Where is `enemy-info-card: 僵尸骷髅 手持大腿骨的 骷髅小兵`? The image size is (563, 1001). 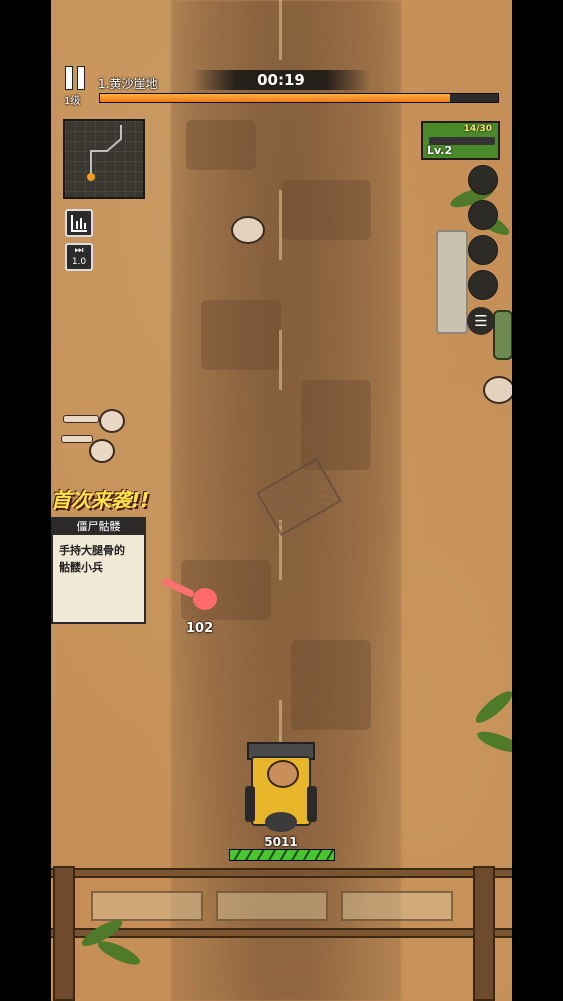 enemy-info-card: 僵尸骷髅 手持大腿骨的 骷髅小兵 is located at coordinates (98, 570).